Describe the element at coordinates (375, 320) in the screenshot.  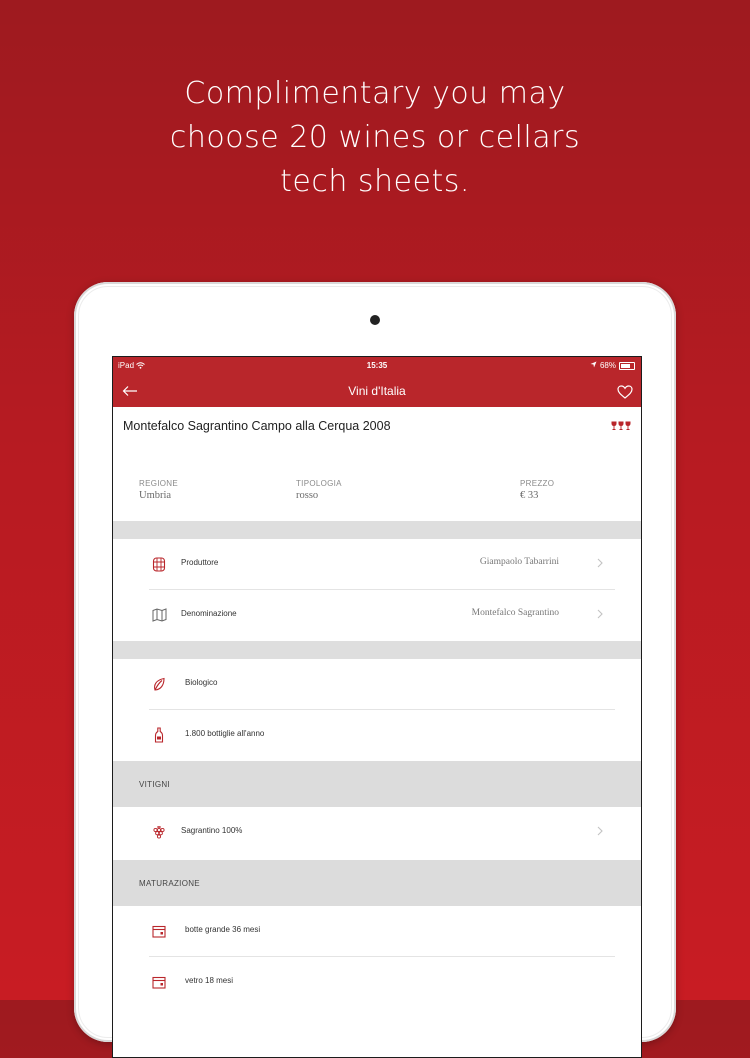
I see `camera-dot` at that location.